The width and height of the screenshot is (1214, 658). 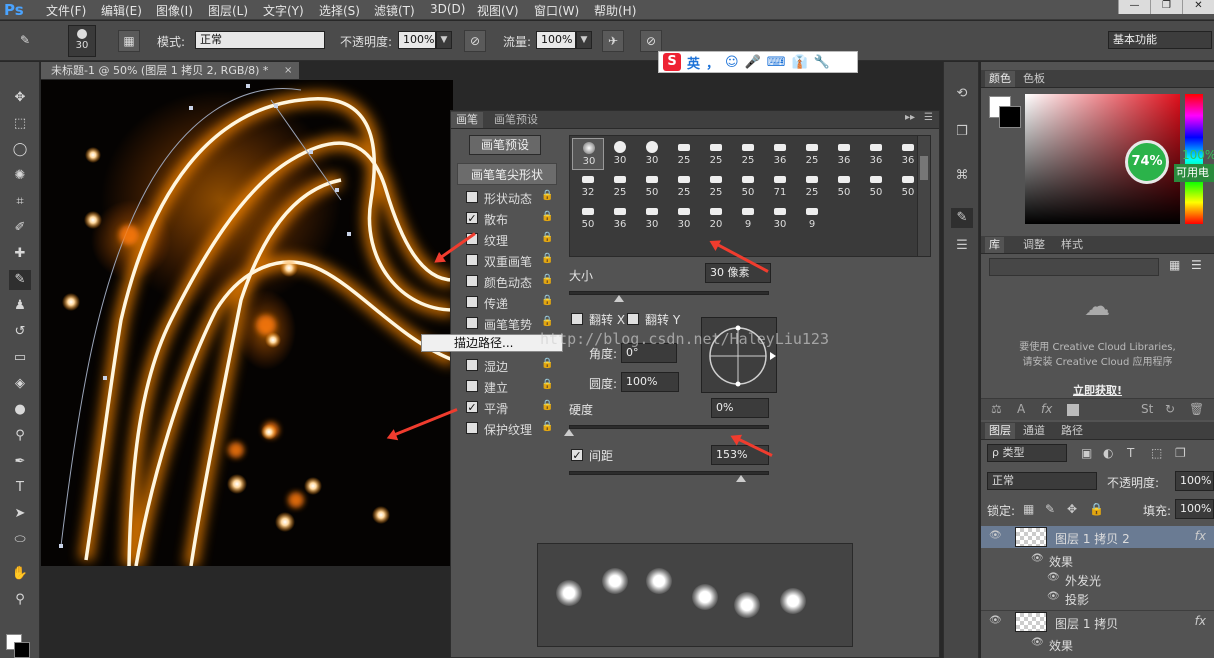 What do you see at coordinates (577, 319) in the screenshot?
I see `flip-x-checkbox` at bounding box center [577, 319].